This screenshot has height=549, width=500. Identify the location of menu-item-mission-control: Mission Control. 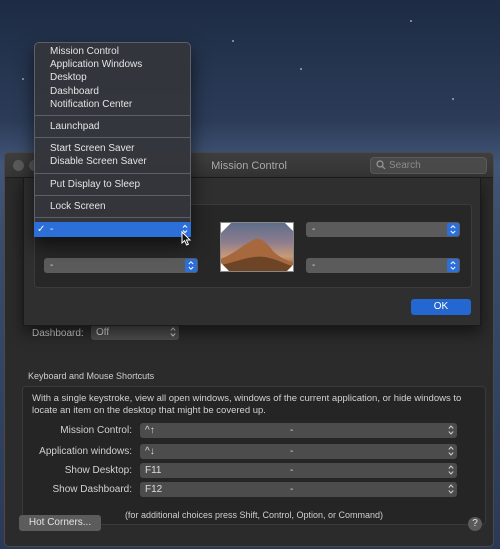
(112, 51).